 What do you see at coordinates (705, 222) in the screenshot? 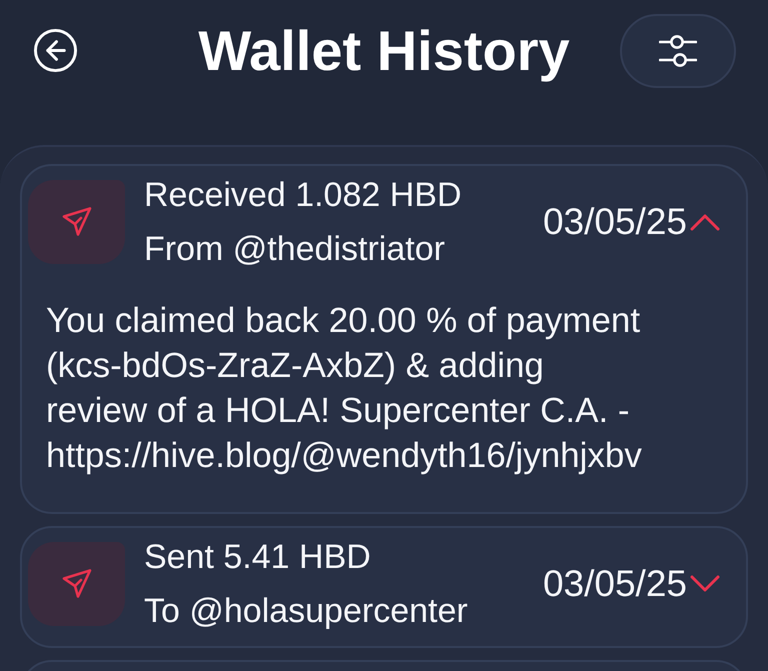
I see `chevron-up-icon` at bounding box center [705, 222].